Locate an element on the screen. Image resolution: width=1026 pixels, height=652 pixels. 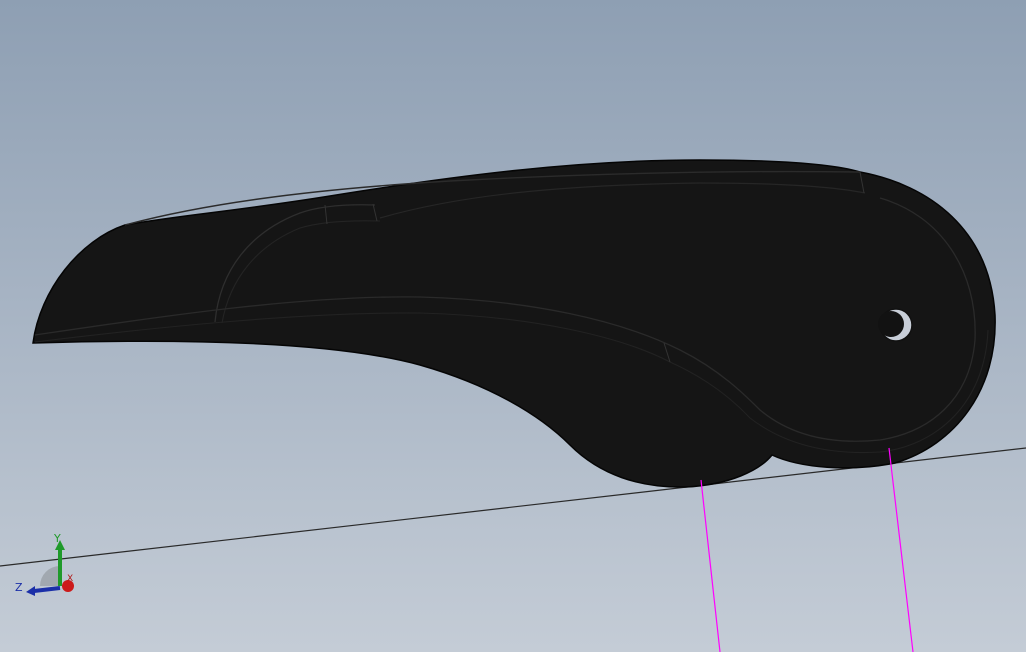
triad-shade is located at coordinates (50, 576).